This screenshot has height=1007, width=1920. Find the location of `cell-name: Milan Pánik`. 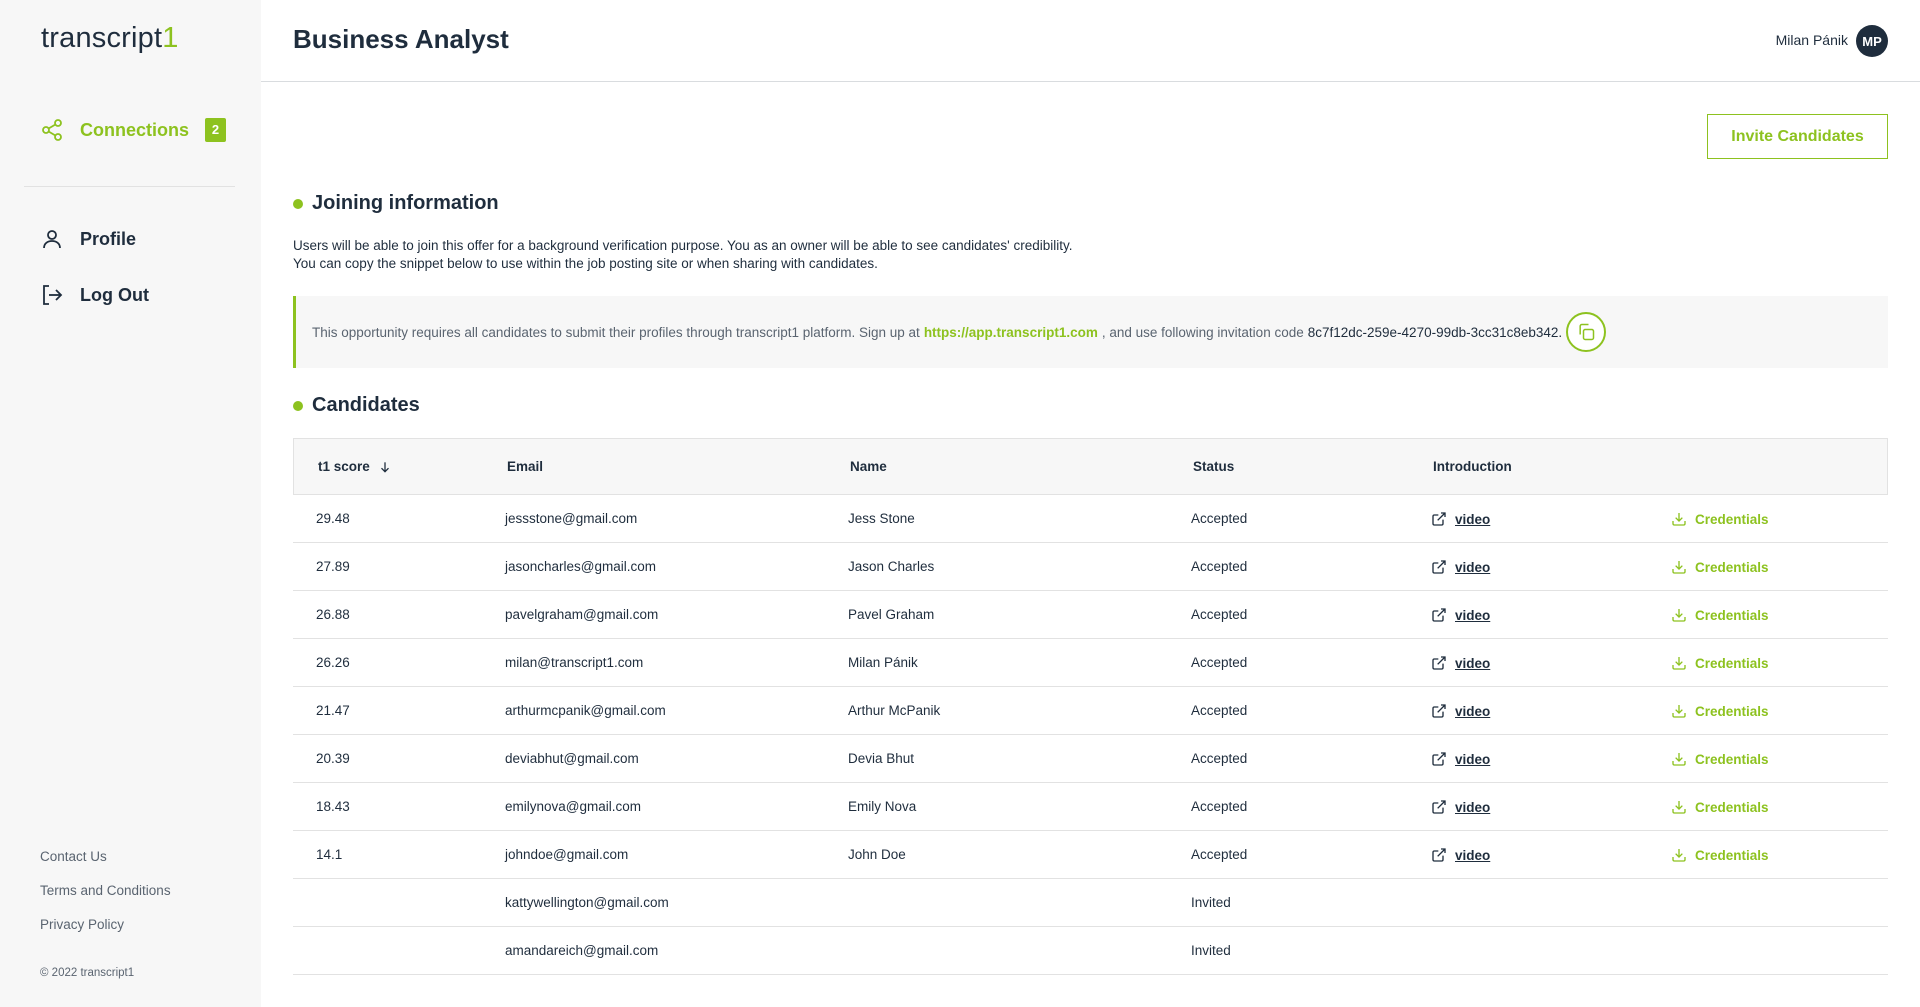

cell-name: Milan Pánik is located at coordinates (883, 662).